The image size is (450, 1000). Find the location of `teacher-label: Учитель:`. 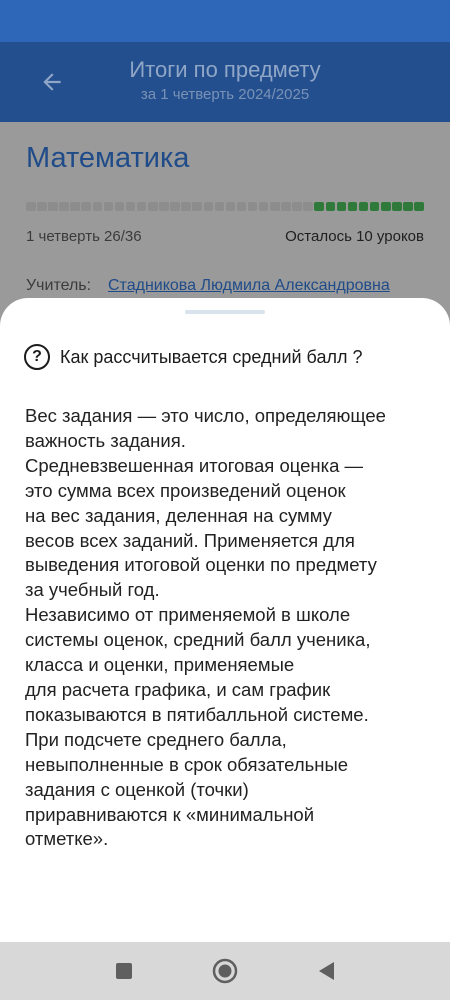

teacher-label: Учитель: is located at coordinates (59, 285).